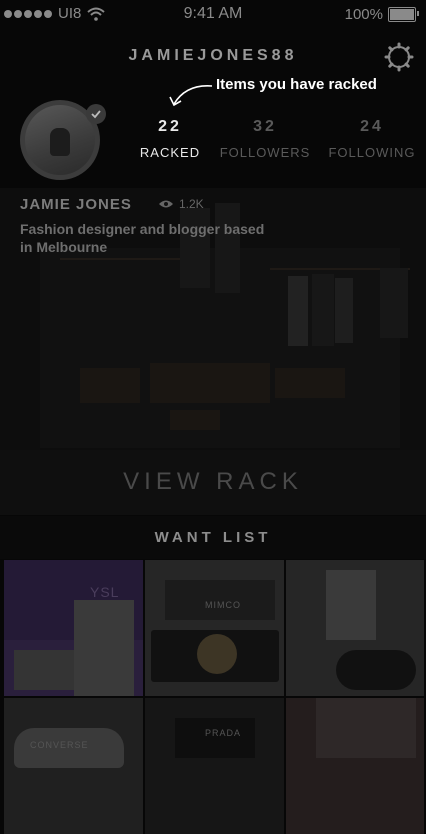 This screenshot has width=426, height=834. Describe the element at coordinates (213, 15) in the screenshot. I see `status-bar: UI8 9:41 AM 100%` at that location.